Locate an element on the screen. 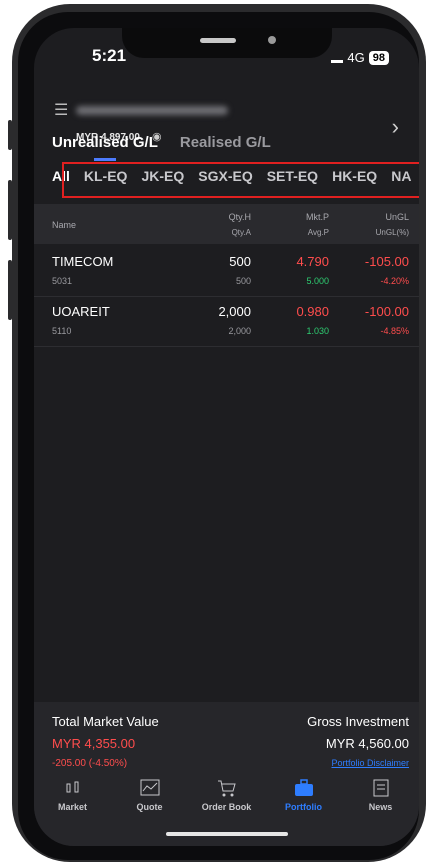 This screenshot has height=868, width=438. unrealised-gl-pct: -4.85% is located at coordinates (394, 331).